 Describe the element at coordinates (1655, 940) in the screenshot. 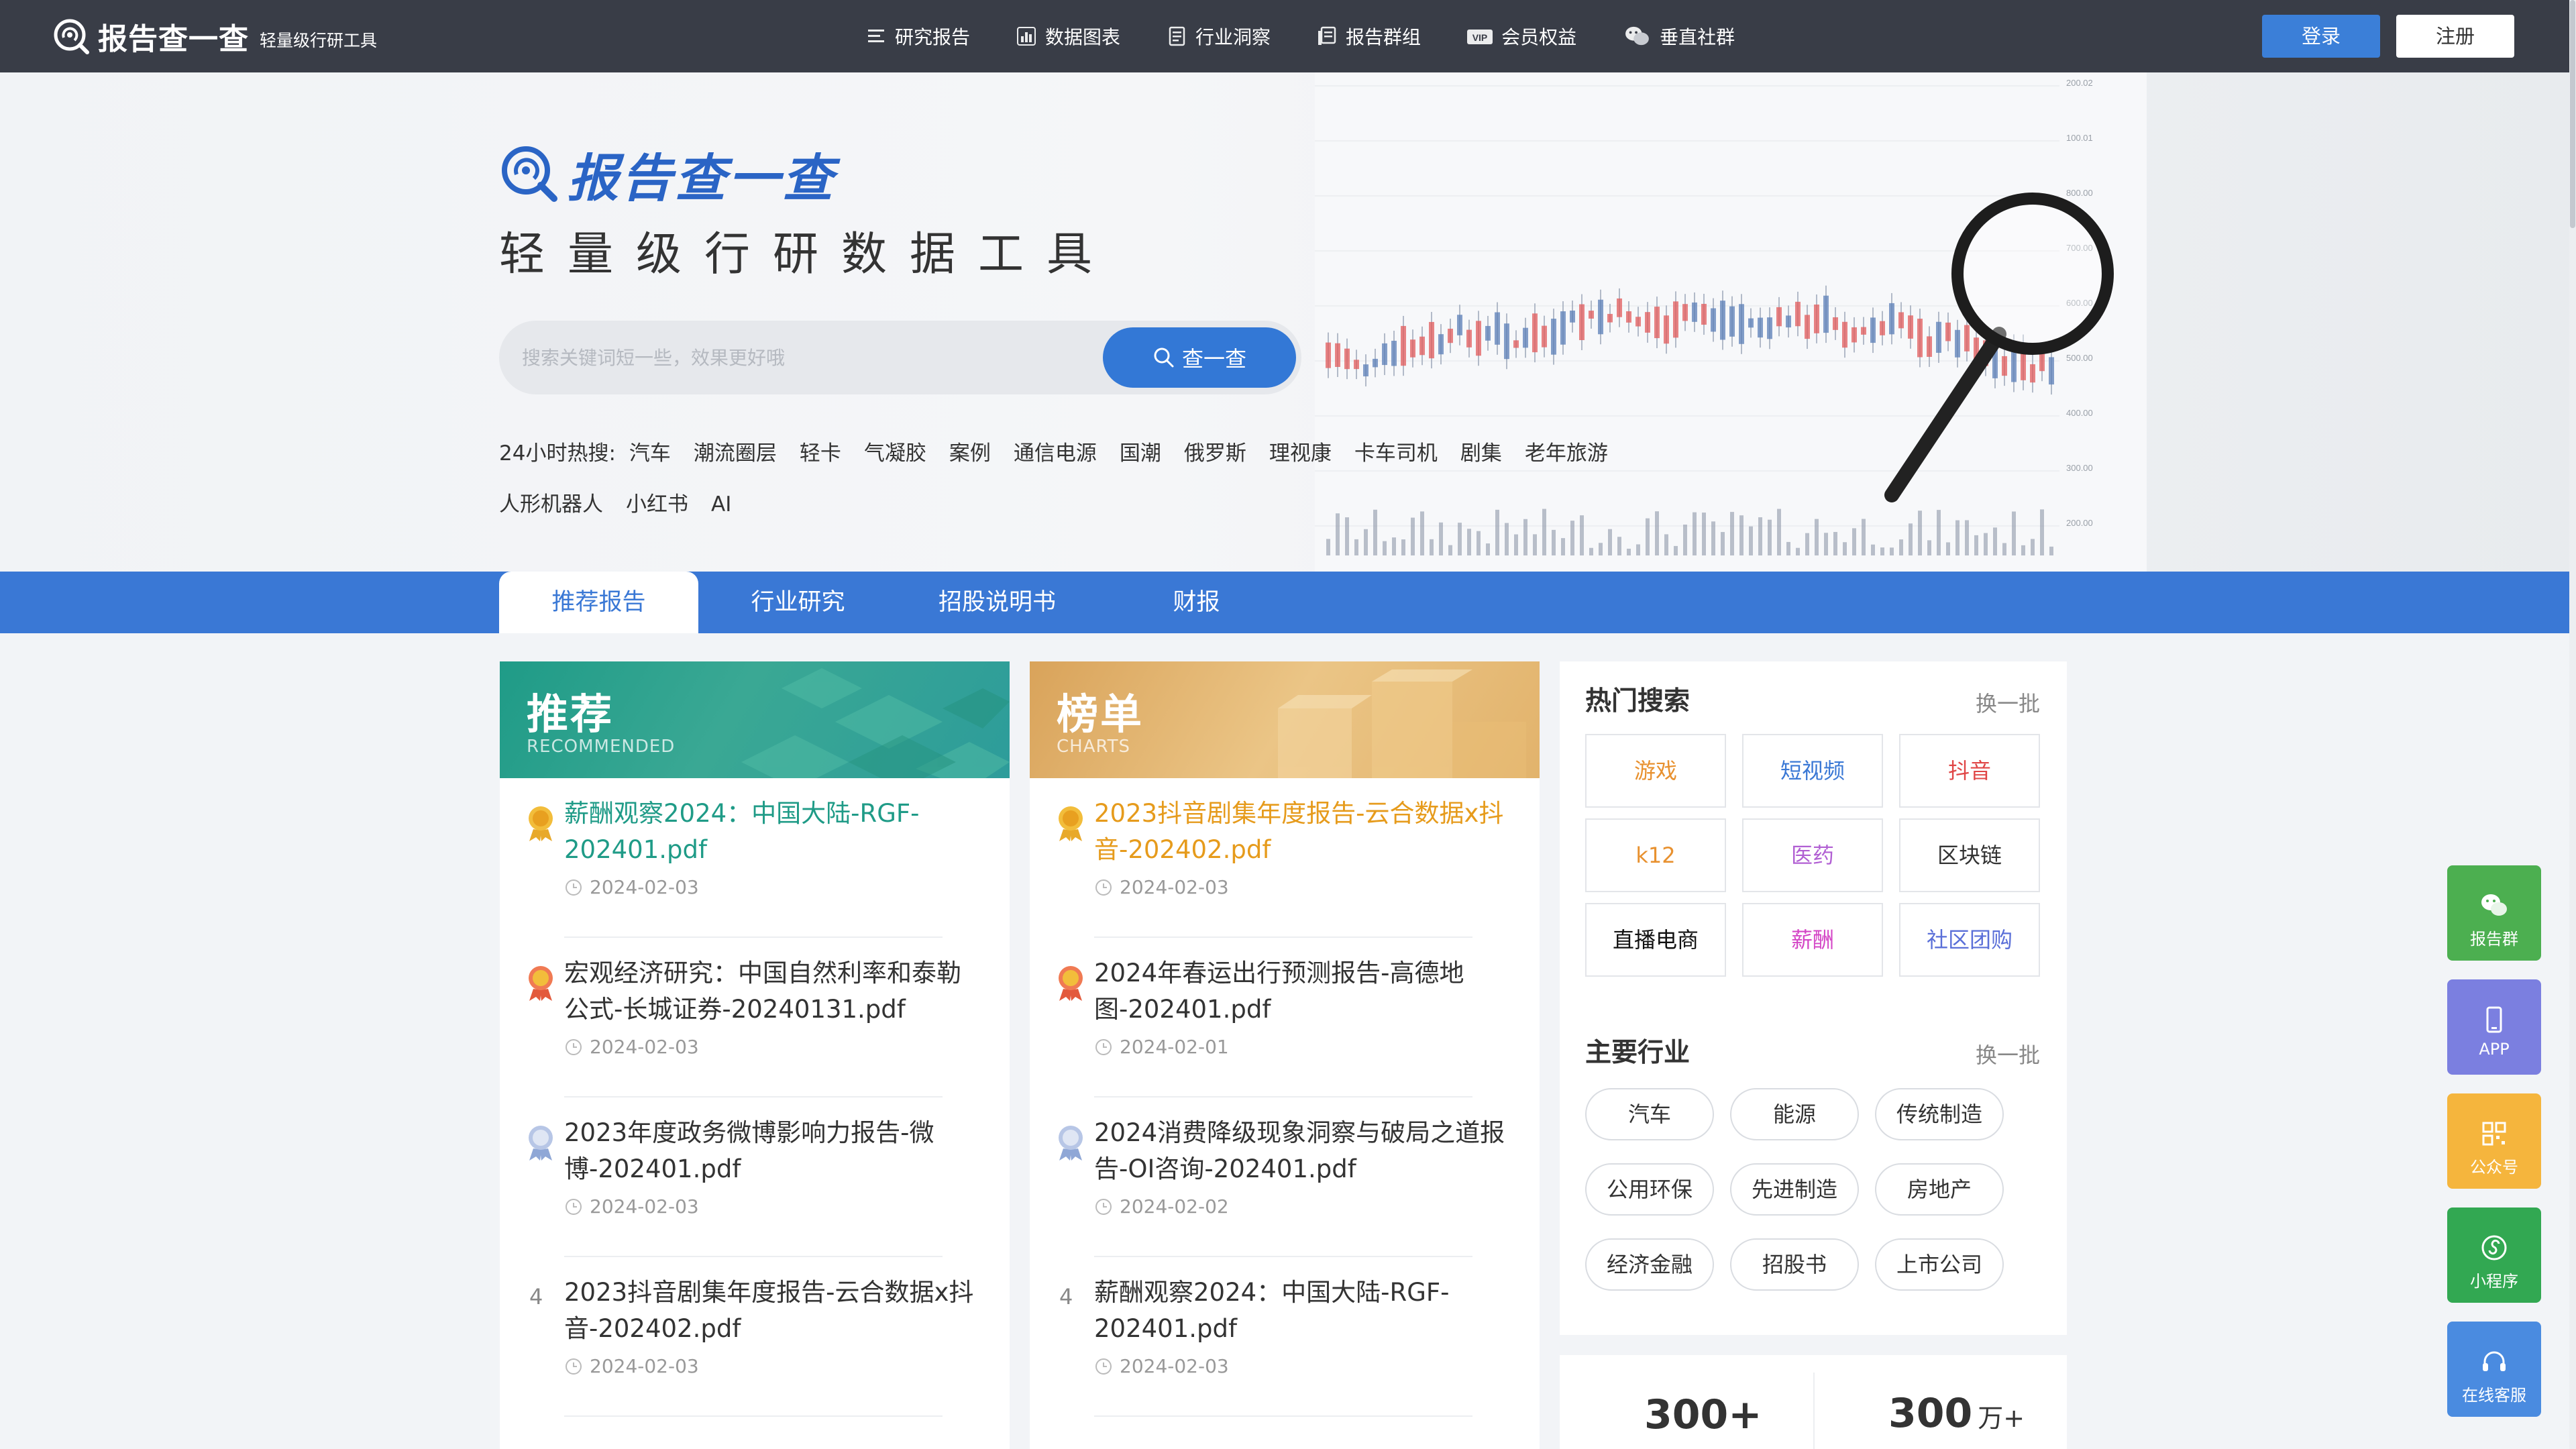

I see `hot-tag: 直播电商` at that location.